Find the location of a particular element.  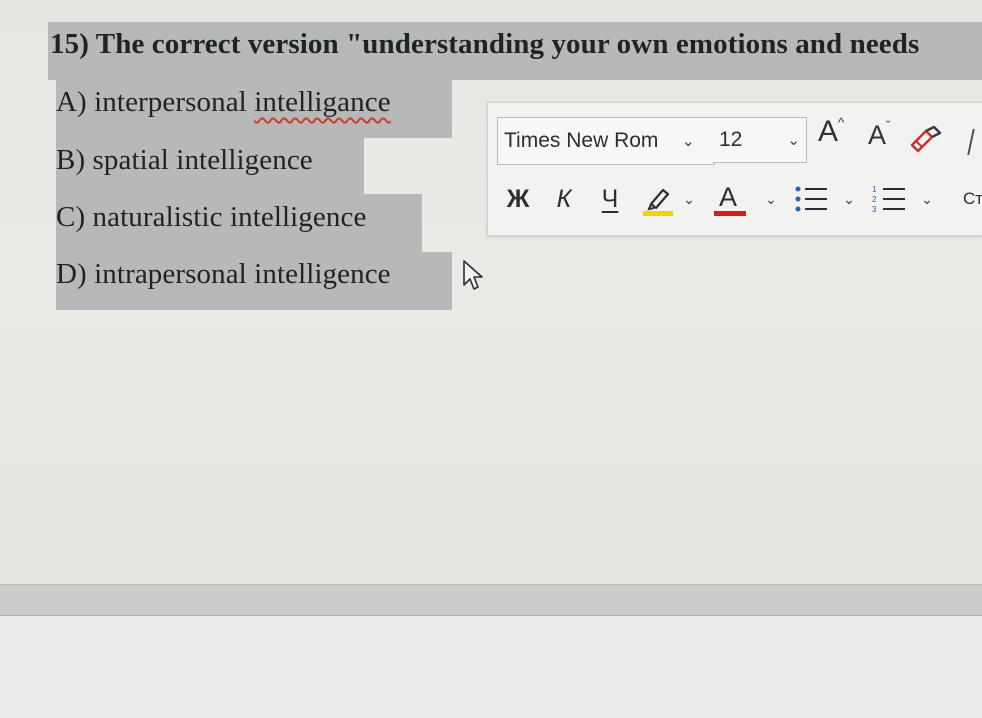

underline-button: Ч is located at coordinates (610, 199).